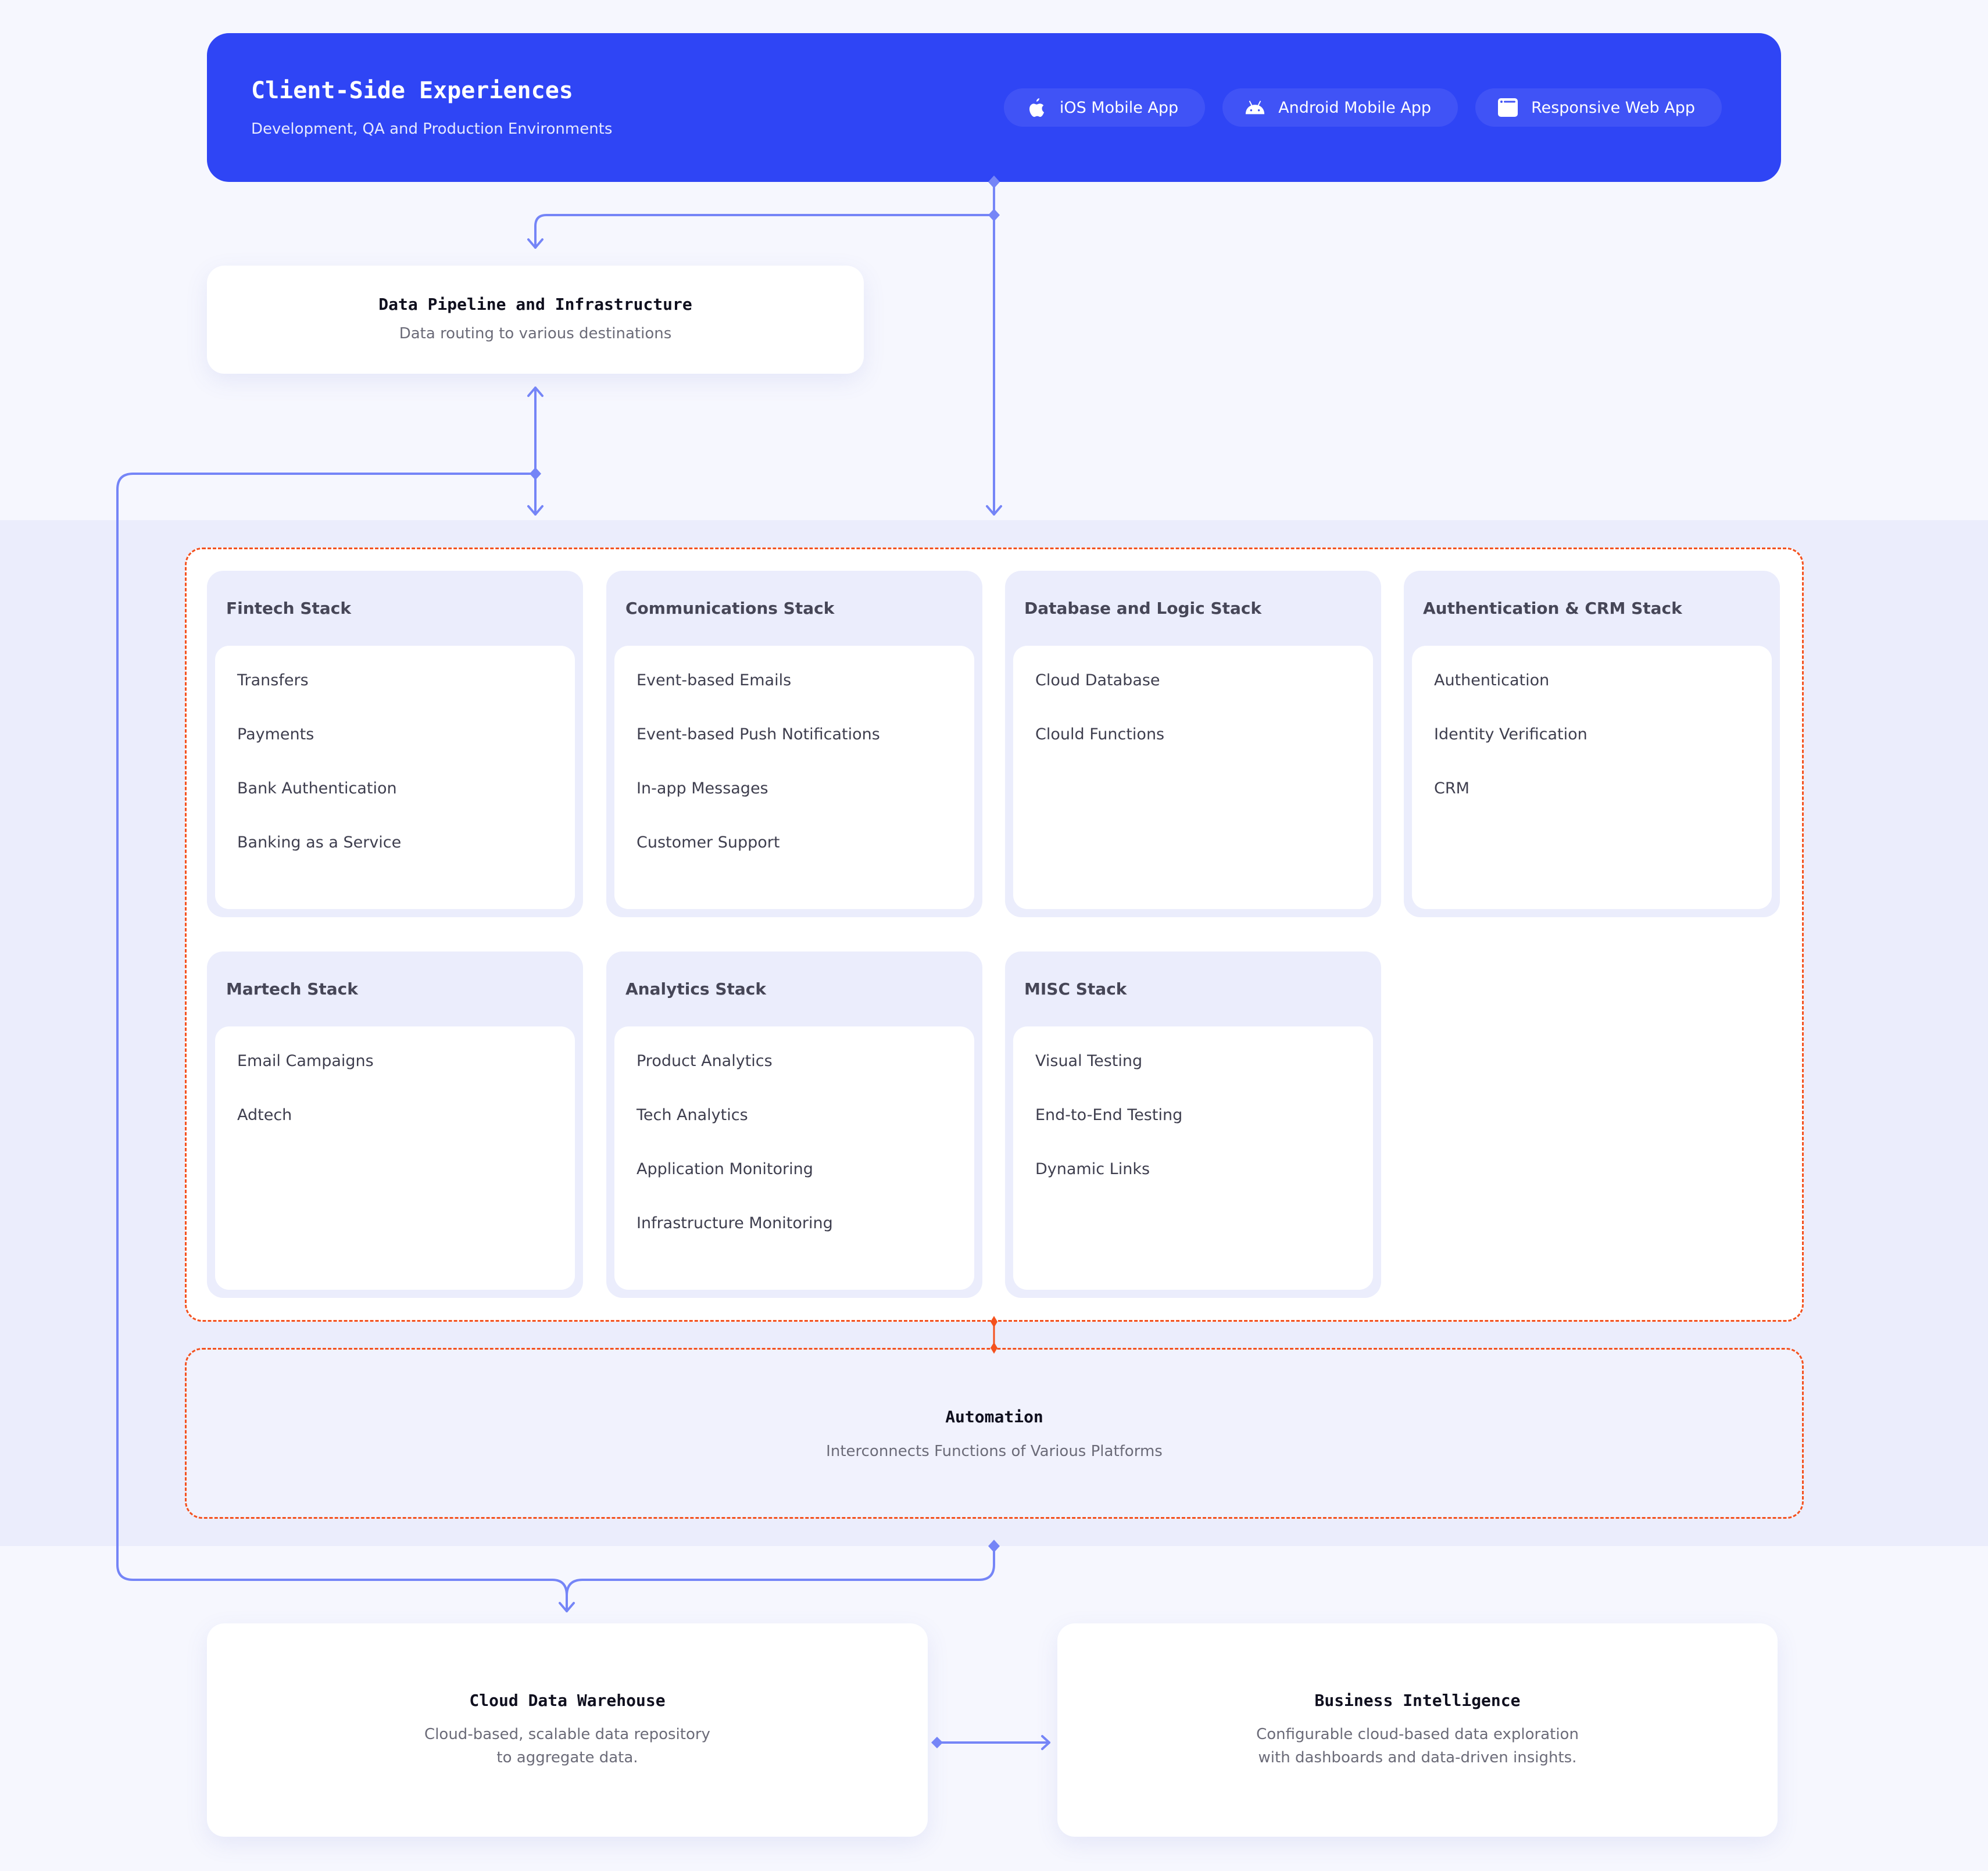  I want to click on stack-martech: Martech Stack Email Campaigns Adtech, so click(395, 1125).